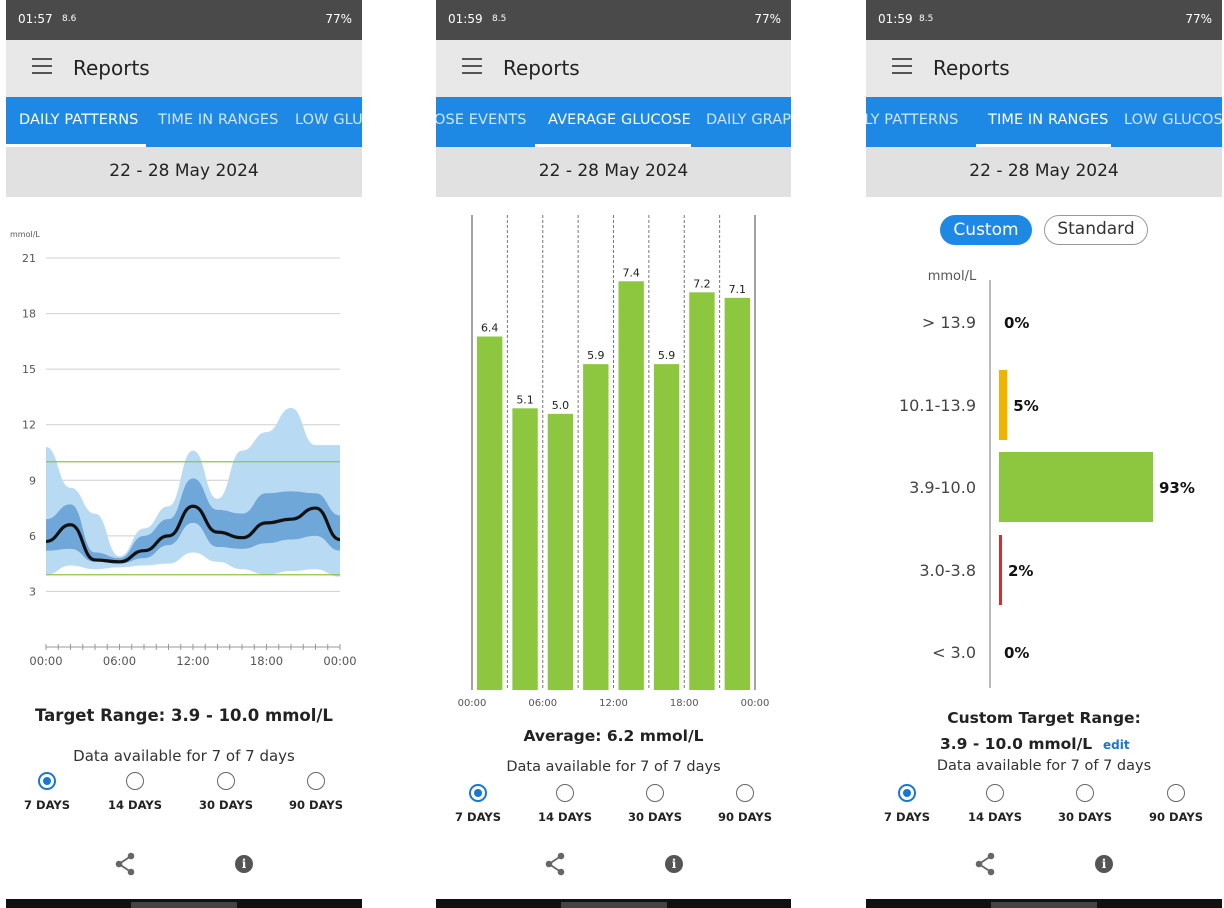 This screenshot has width=1224, height=908. I want to click on bar-value-label: 5.1, so click(525, 399).